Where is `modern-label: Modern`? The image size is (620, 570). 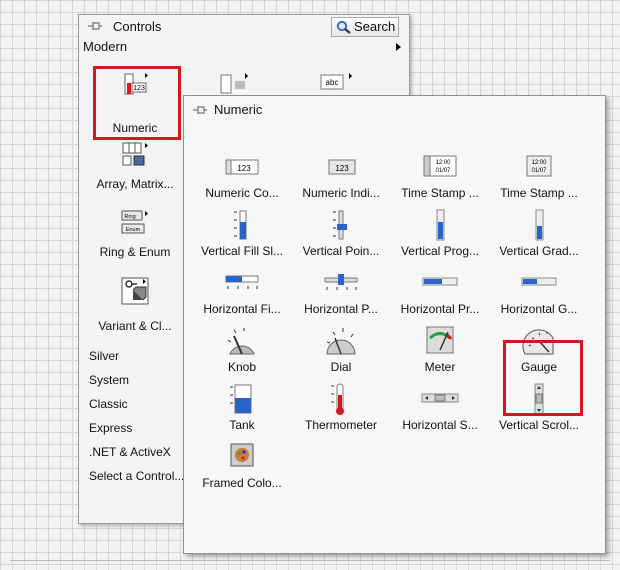
modern-label: Modern is located at coordinates (105, 46).